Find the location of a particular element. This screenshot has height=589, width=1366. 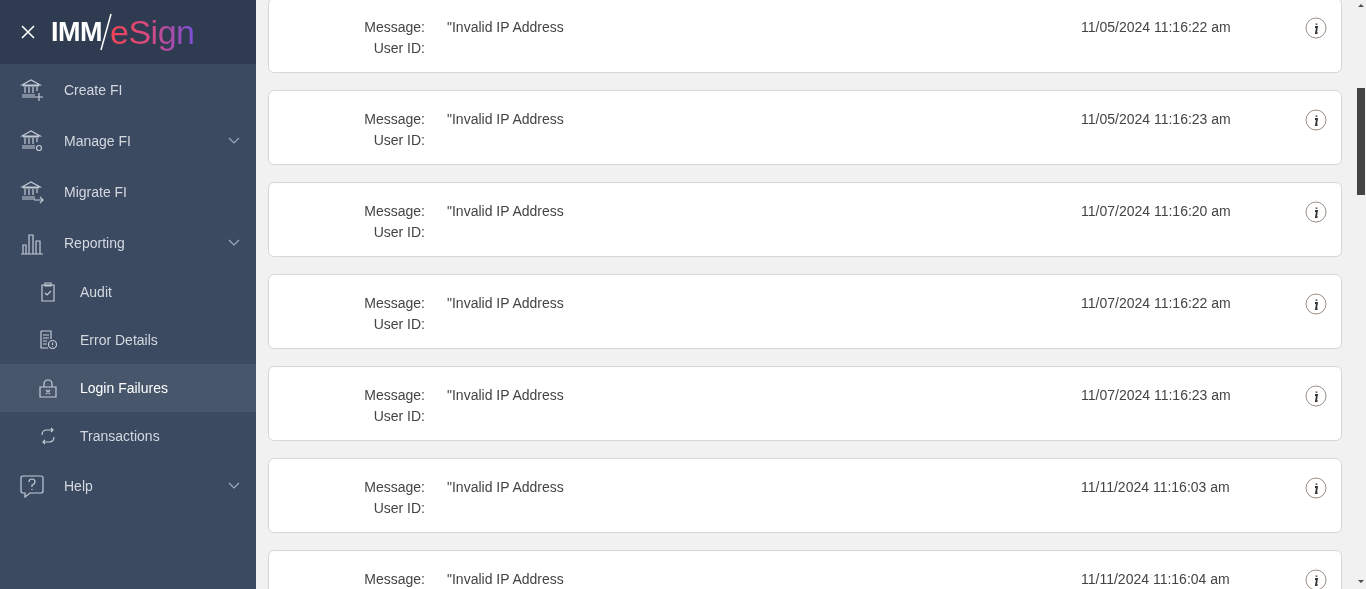

logo-text: IMM is located at coordinates (76, 32).